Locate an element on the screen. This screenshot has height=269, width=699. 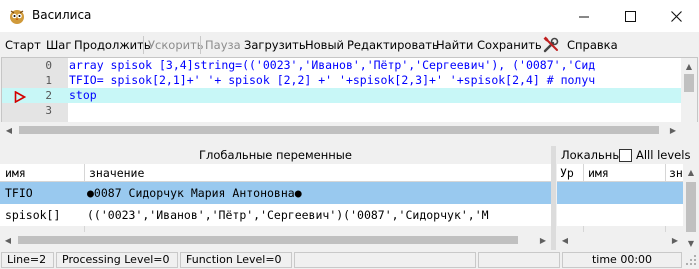
globals-horizontal-scrollbar: ◀ ▶ is located at coordinates (275, 240).